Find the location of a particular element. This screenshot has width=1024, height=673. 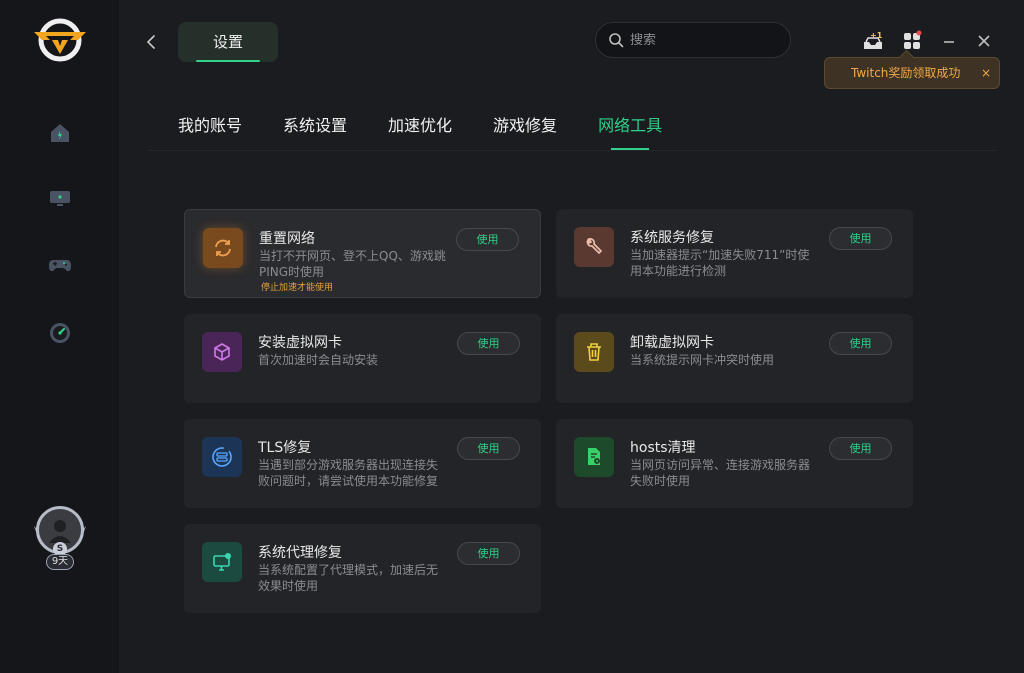

speedometer-icon is located at coordinates (60, 333).